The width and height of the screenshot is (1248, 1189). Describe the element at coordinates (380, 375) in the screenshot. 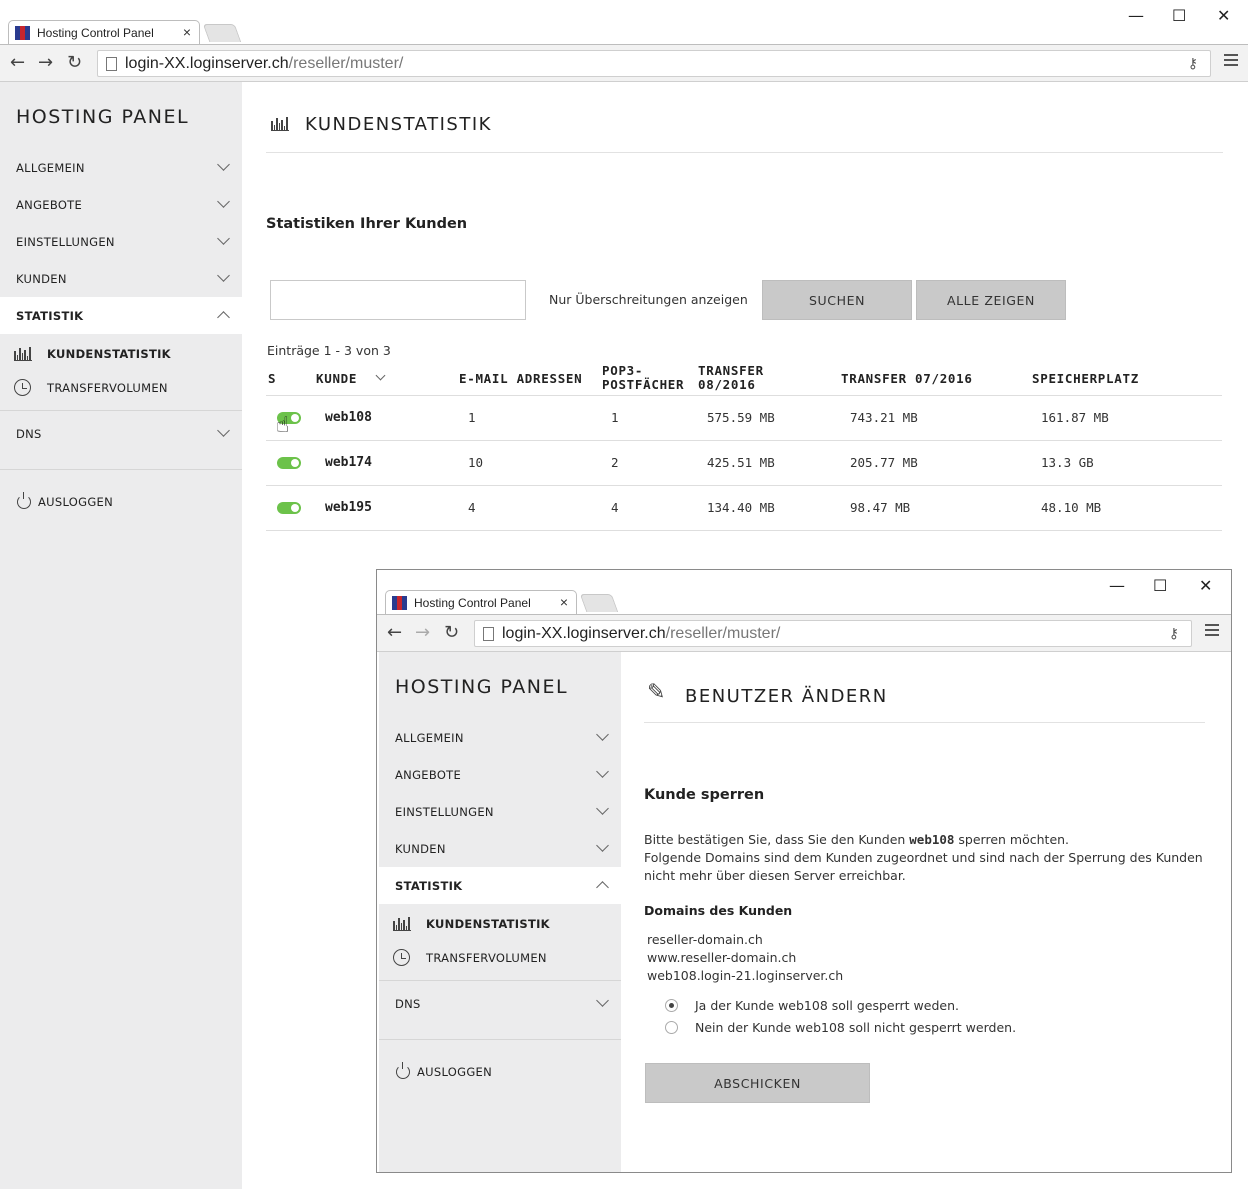

I see `sort-chevron-icon` at that location.